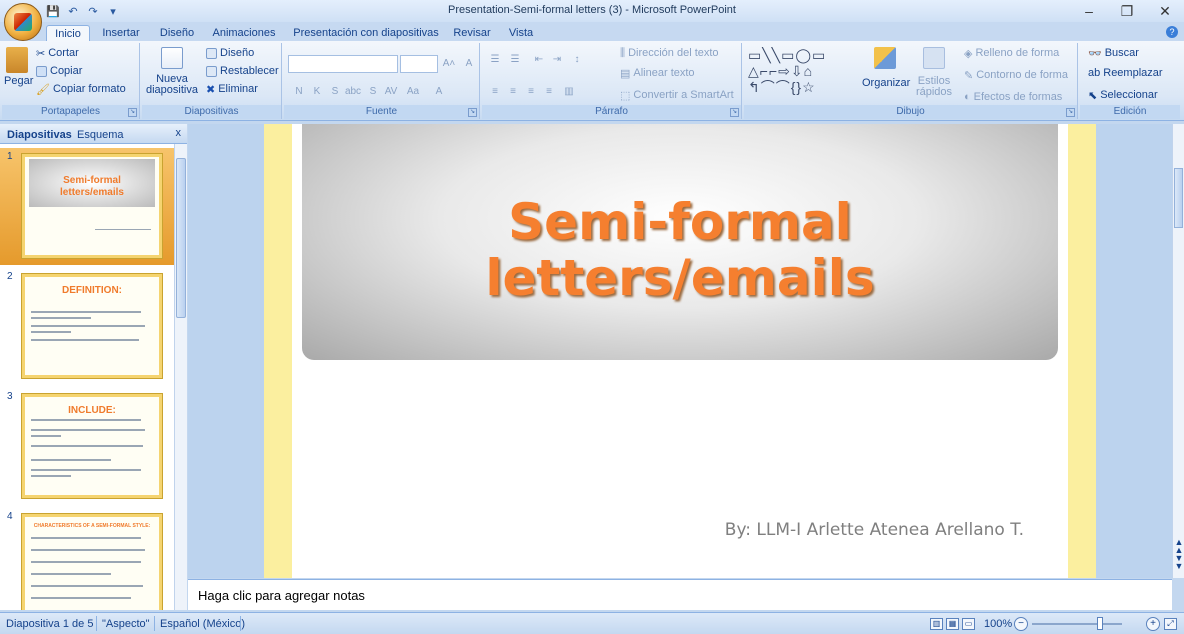  I want to click on text-direction-button: ⫼ Dirección del texto, so click(669, 53).